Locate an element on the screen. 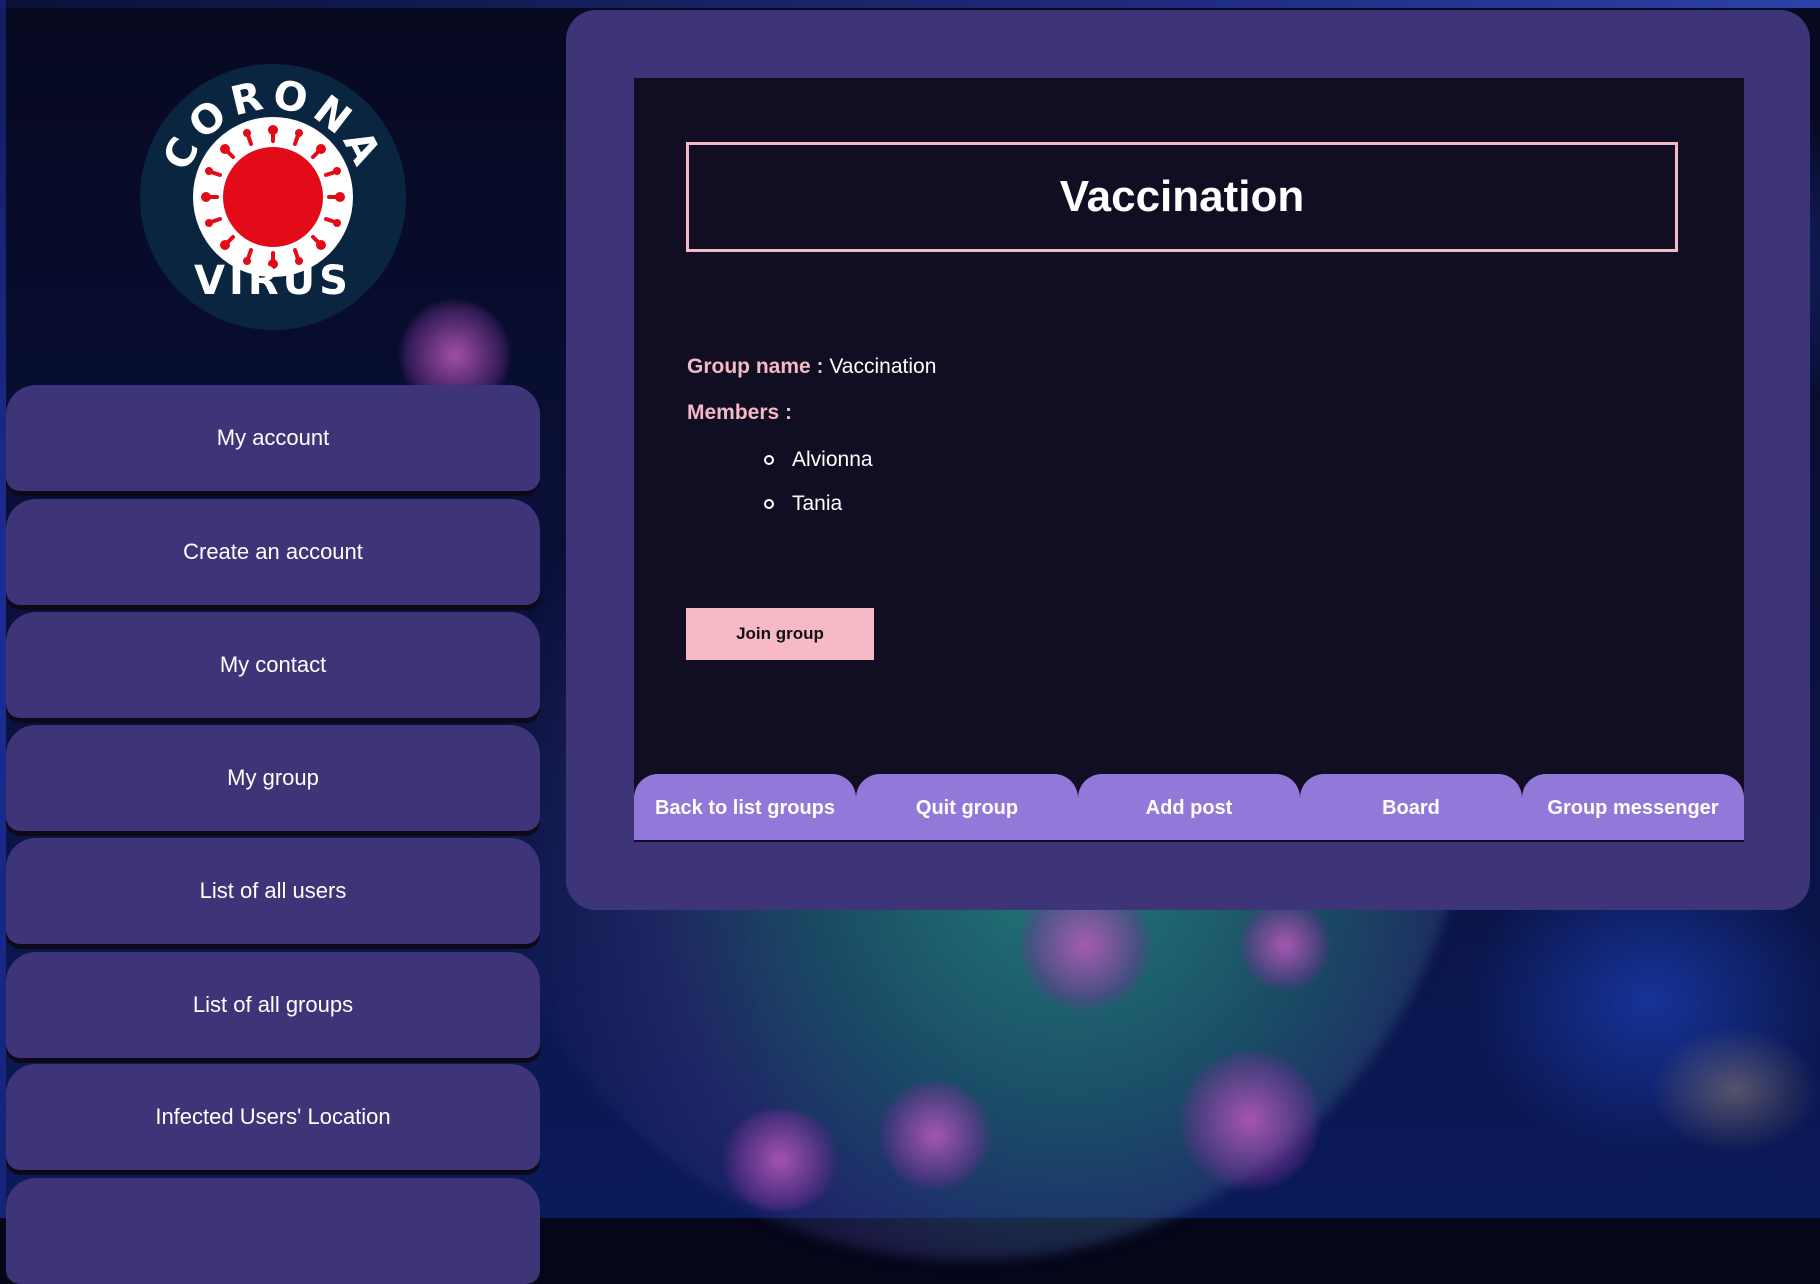  group-title-box: Vaccination is located at coordinates (1182, 197).